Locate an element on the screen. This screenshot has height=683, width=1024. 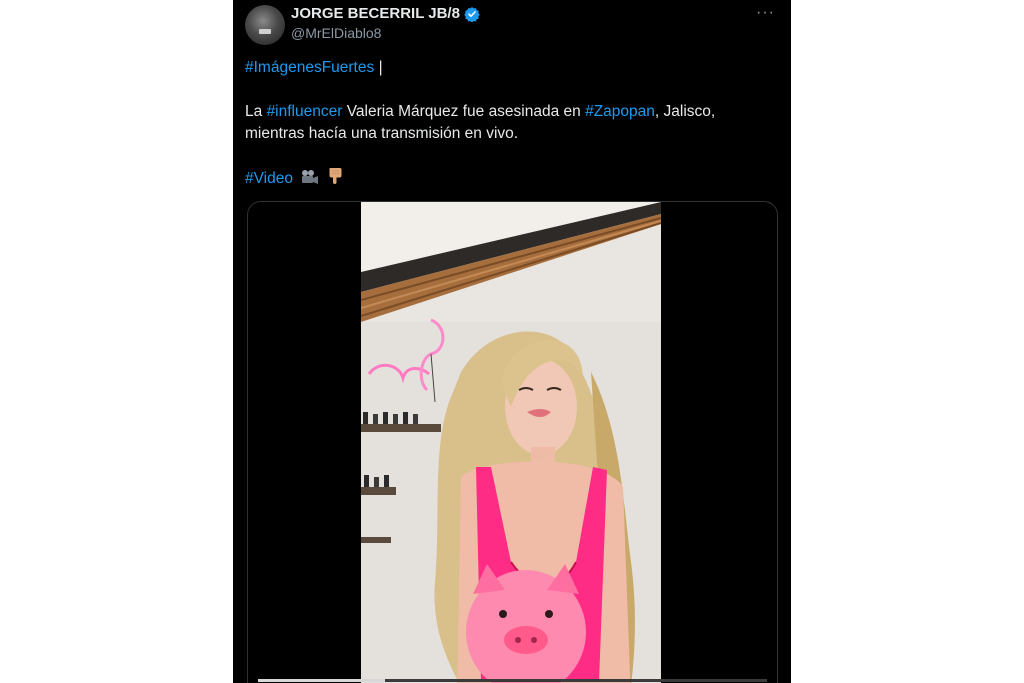
tweet-line-4: #Video is located at coordinates (293, 178).